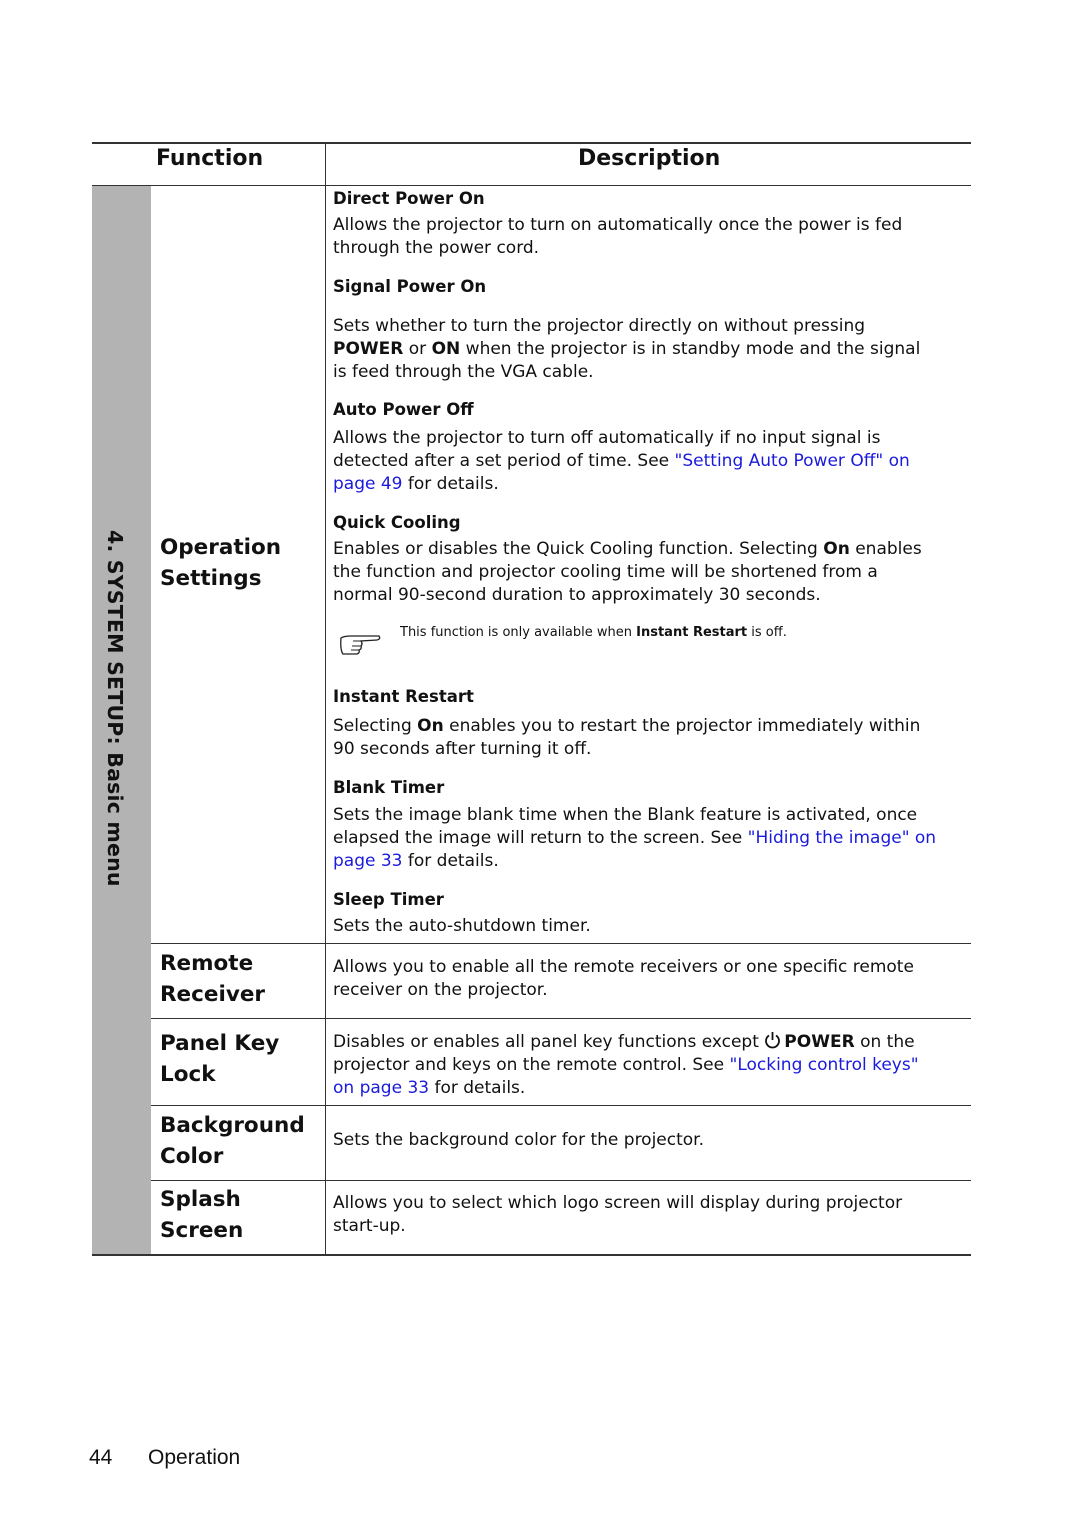 The height and width of the screenshot is (1529, 1080). What do you see at coordinates (188, 1074) in the screenshot?
I see `function-name-line: Lock` at bounding box center [188, 1074].